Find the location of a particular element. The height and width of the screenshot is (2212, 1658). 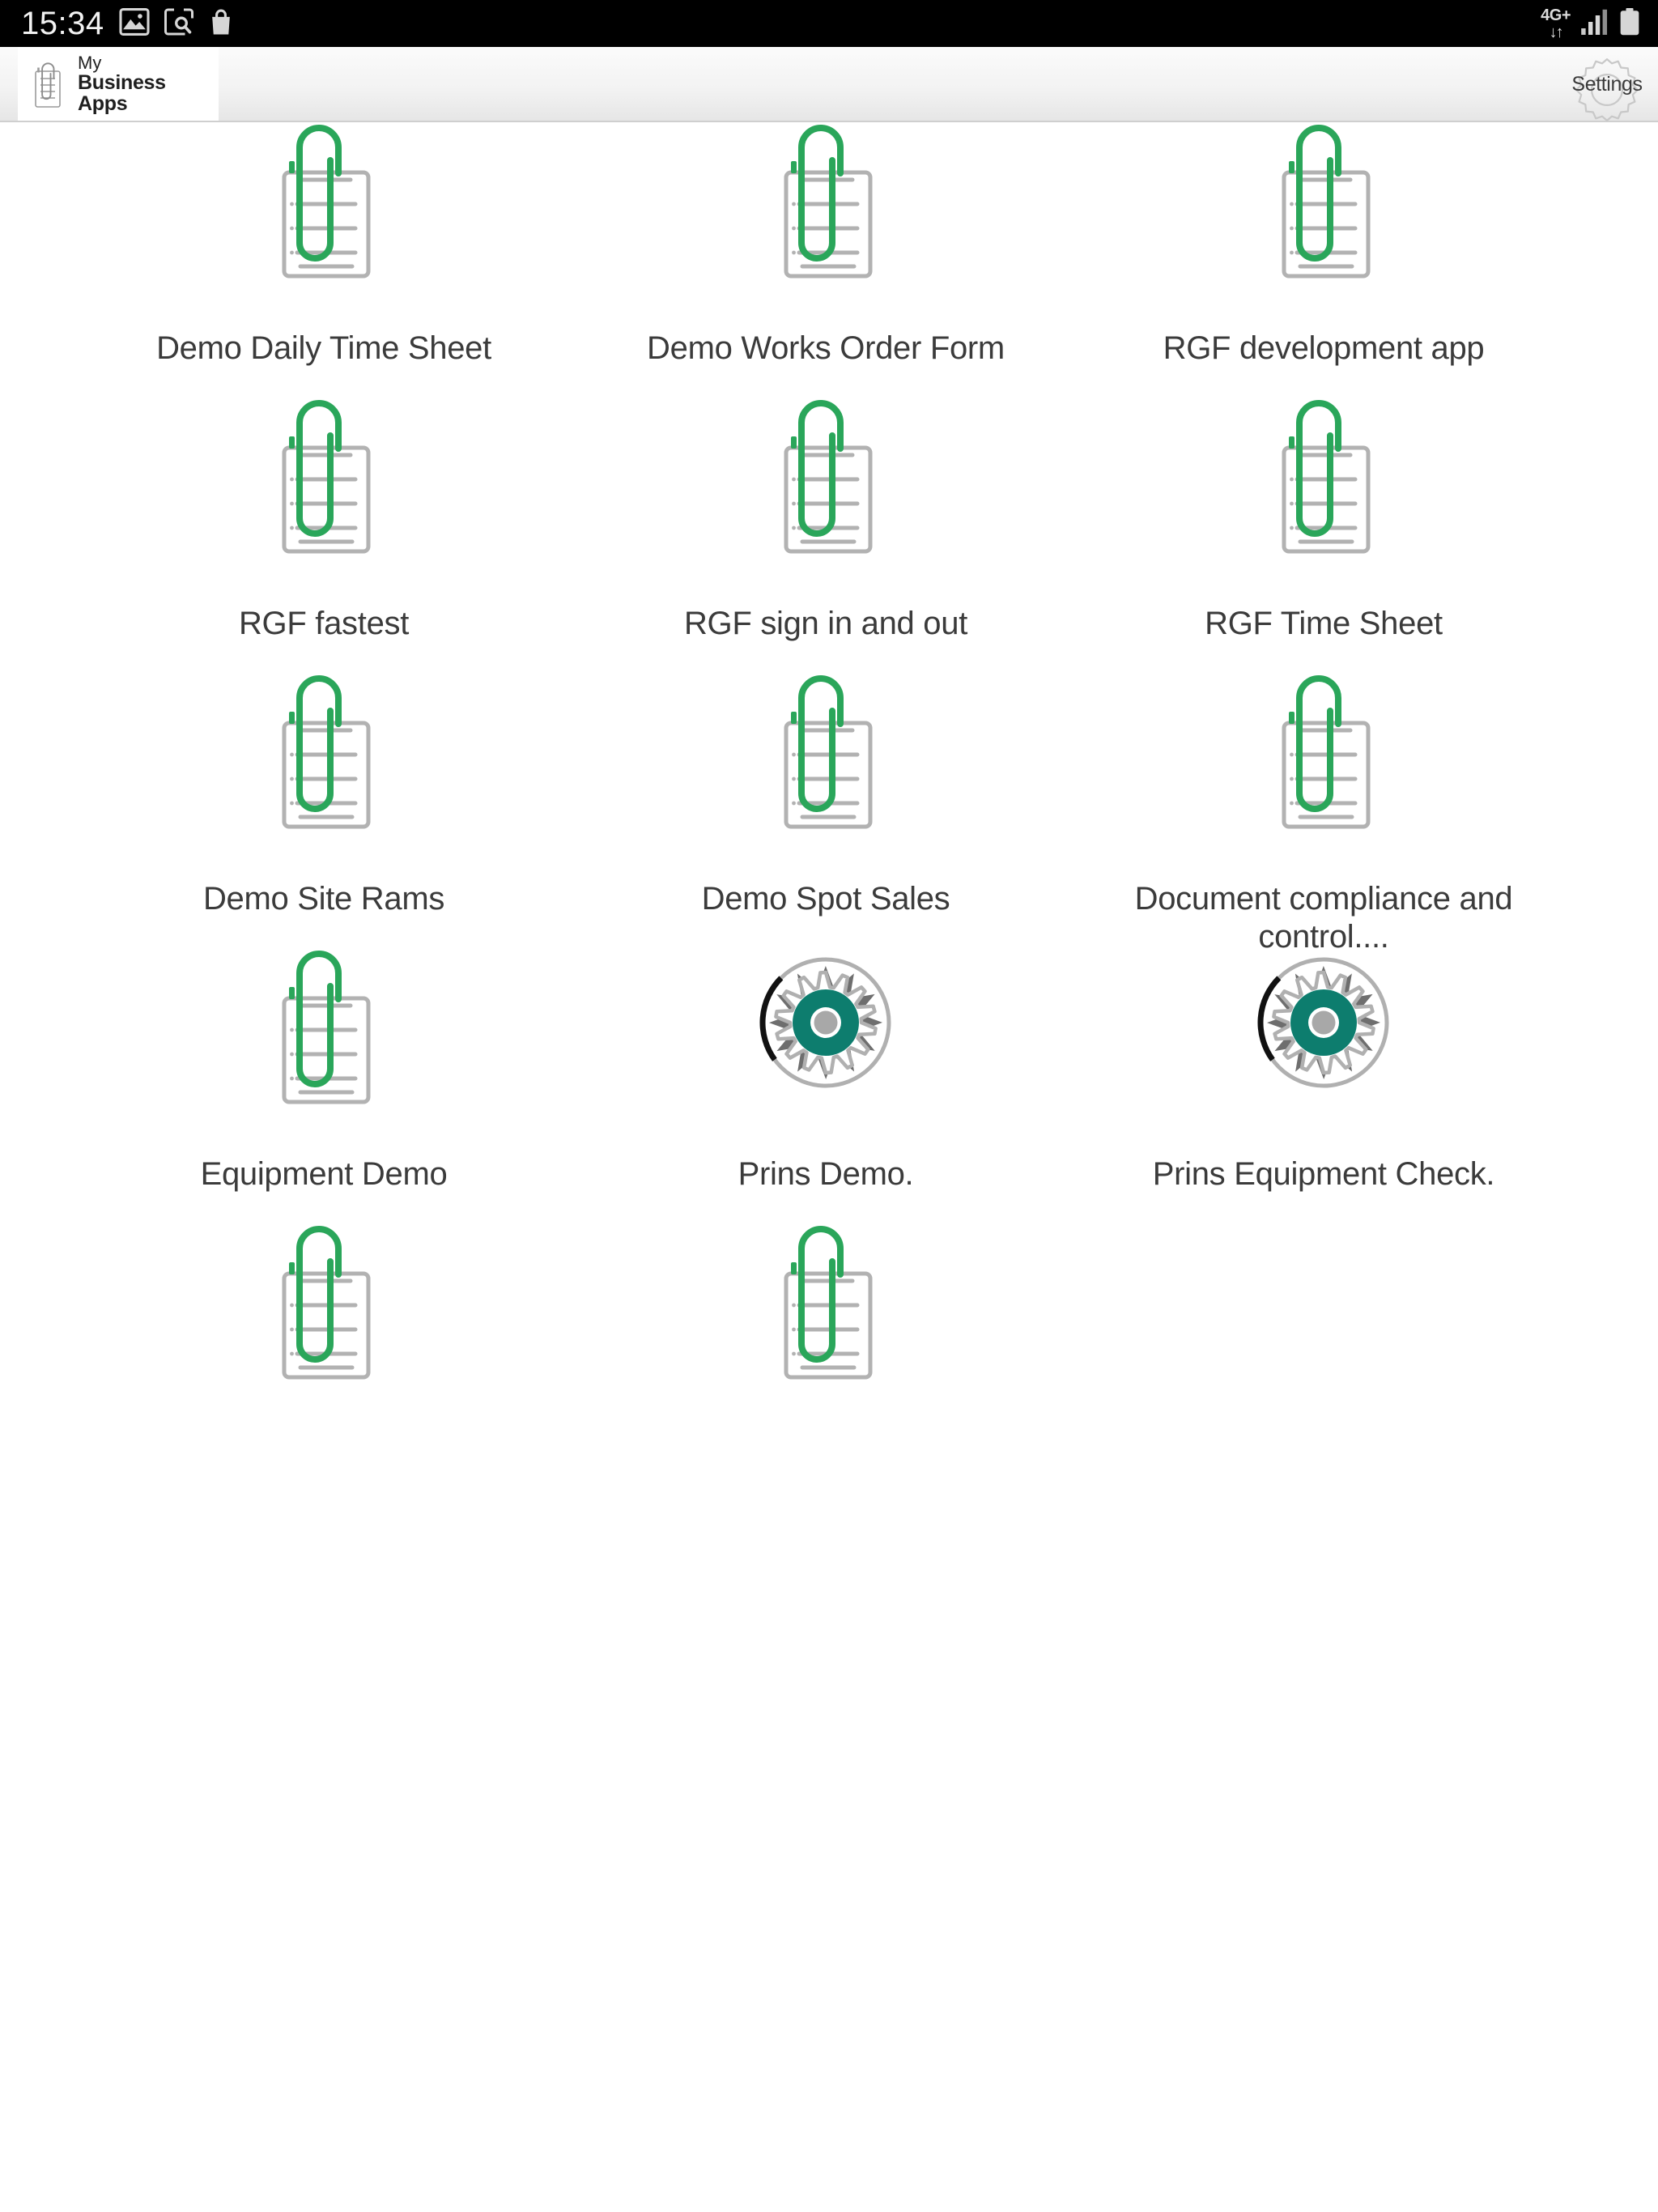

settings-label: Settings is located at coordinates (1607, 84).